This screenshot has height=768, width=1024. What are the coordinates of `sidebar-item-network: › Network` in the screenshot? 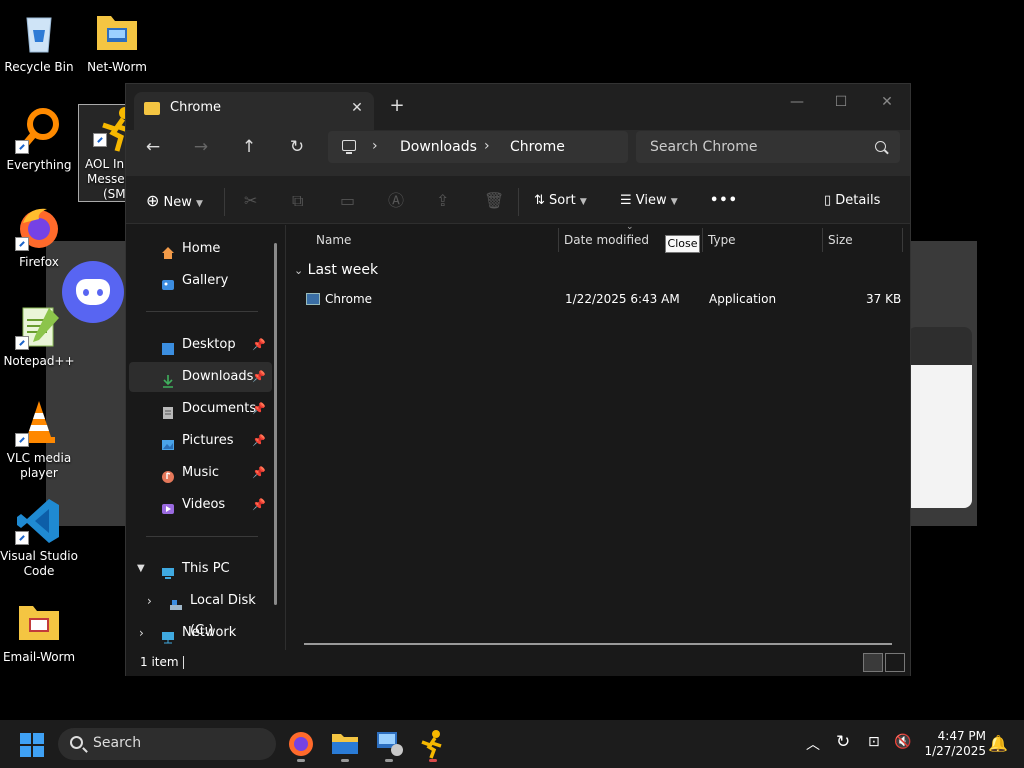 It's located at (200, 633).